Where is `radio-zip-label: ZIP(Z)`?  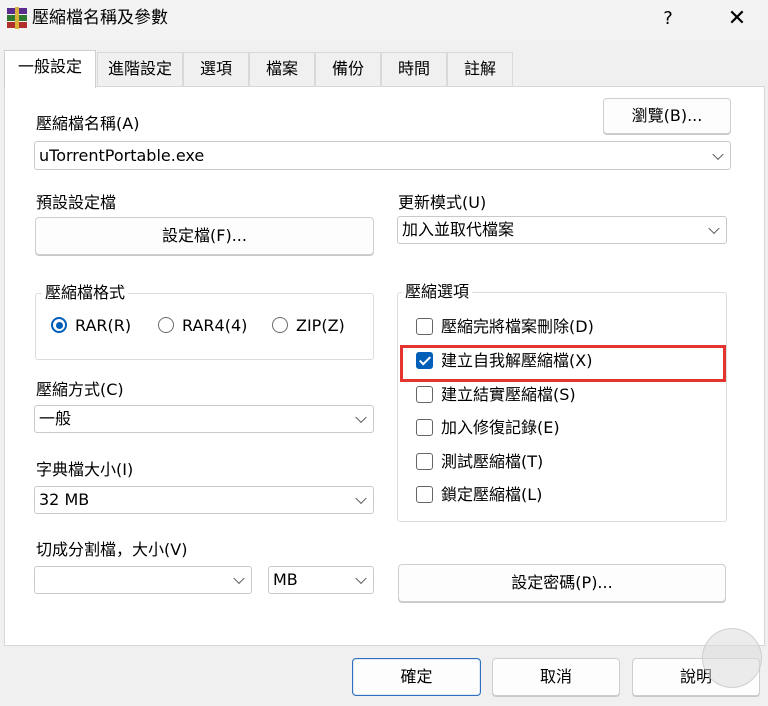
radio-zip-label: ZIP(Z) is located at coordinates (320, 325).